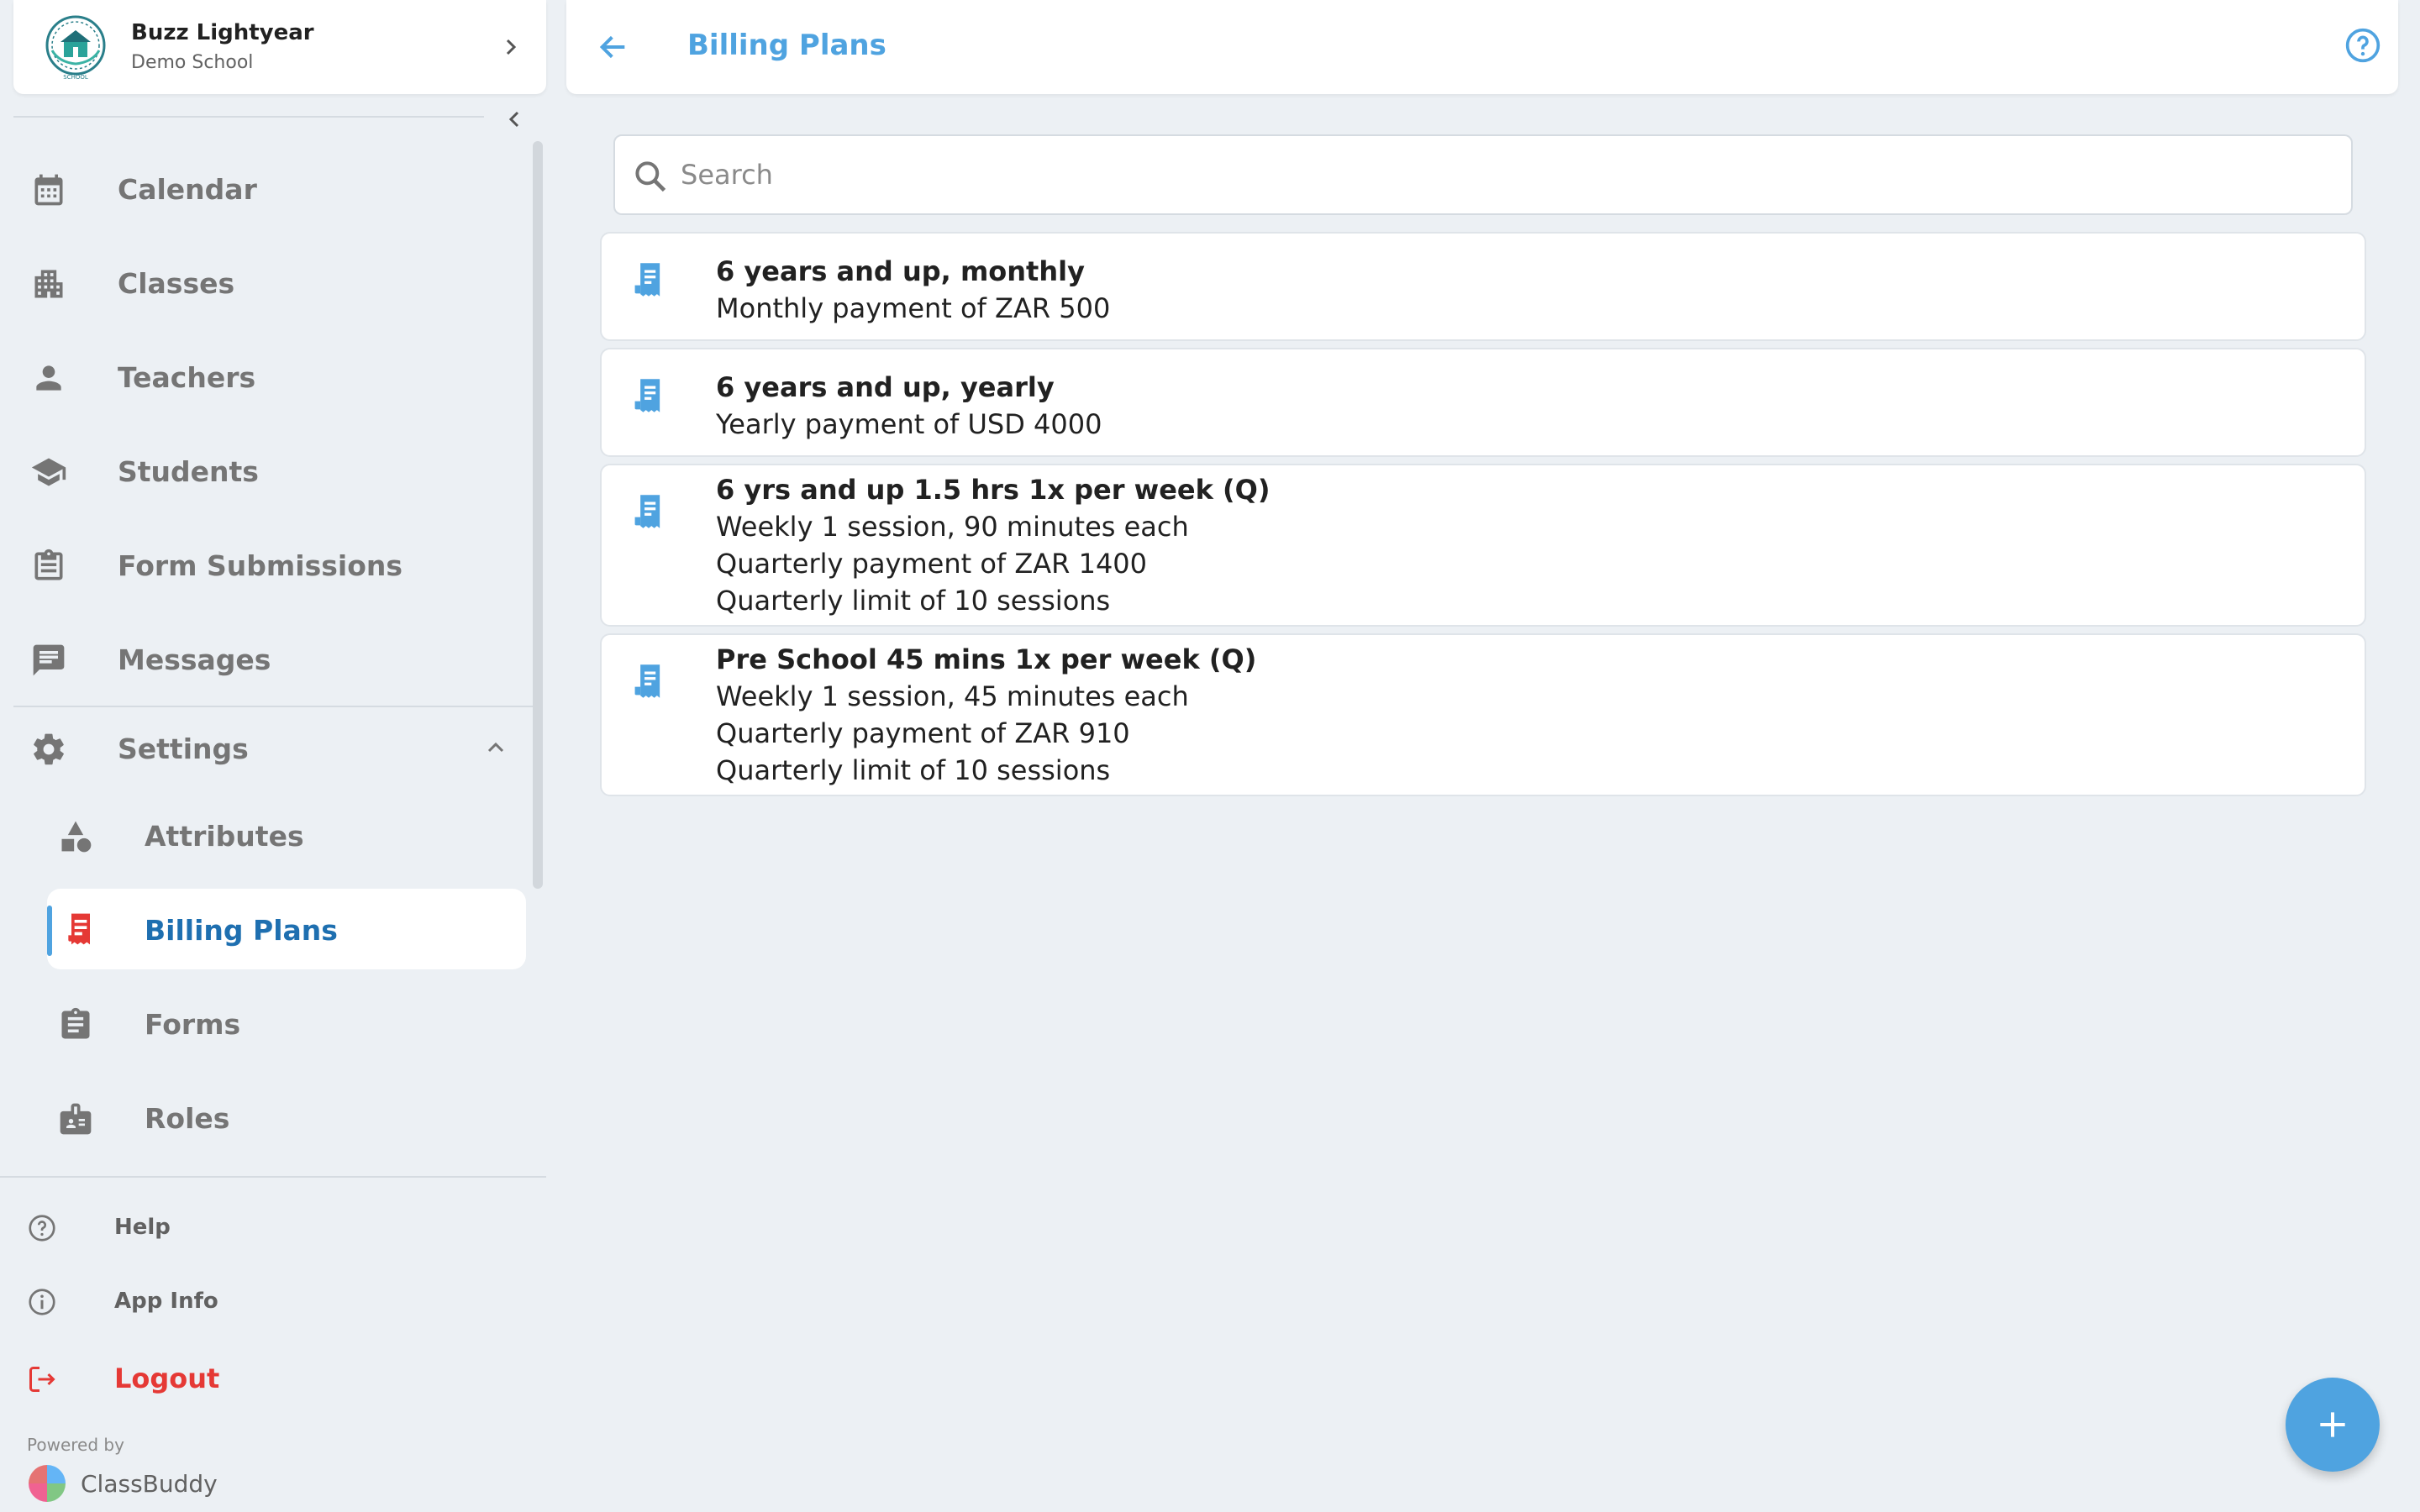 This screenshot has width=2420, height=1512. I want to click on nav-item-classes: Classes, so click(265, 282).